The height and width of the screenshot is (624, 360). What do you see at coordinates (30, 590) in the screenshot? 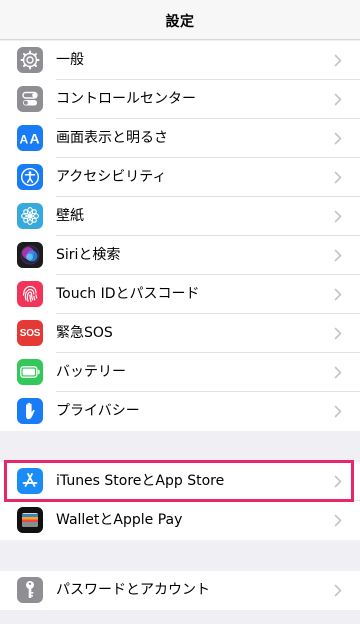
I see `key-icon` at bounding box center [30, 590].